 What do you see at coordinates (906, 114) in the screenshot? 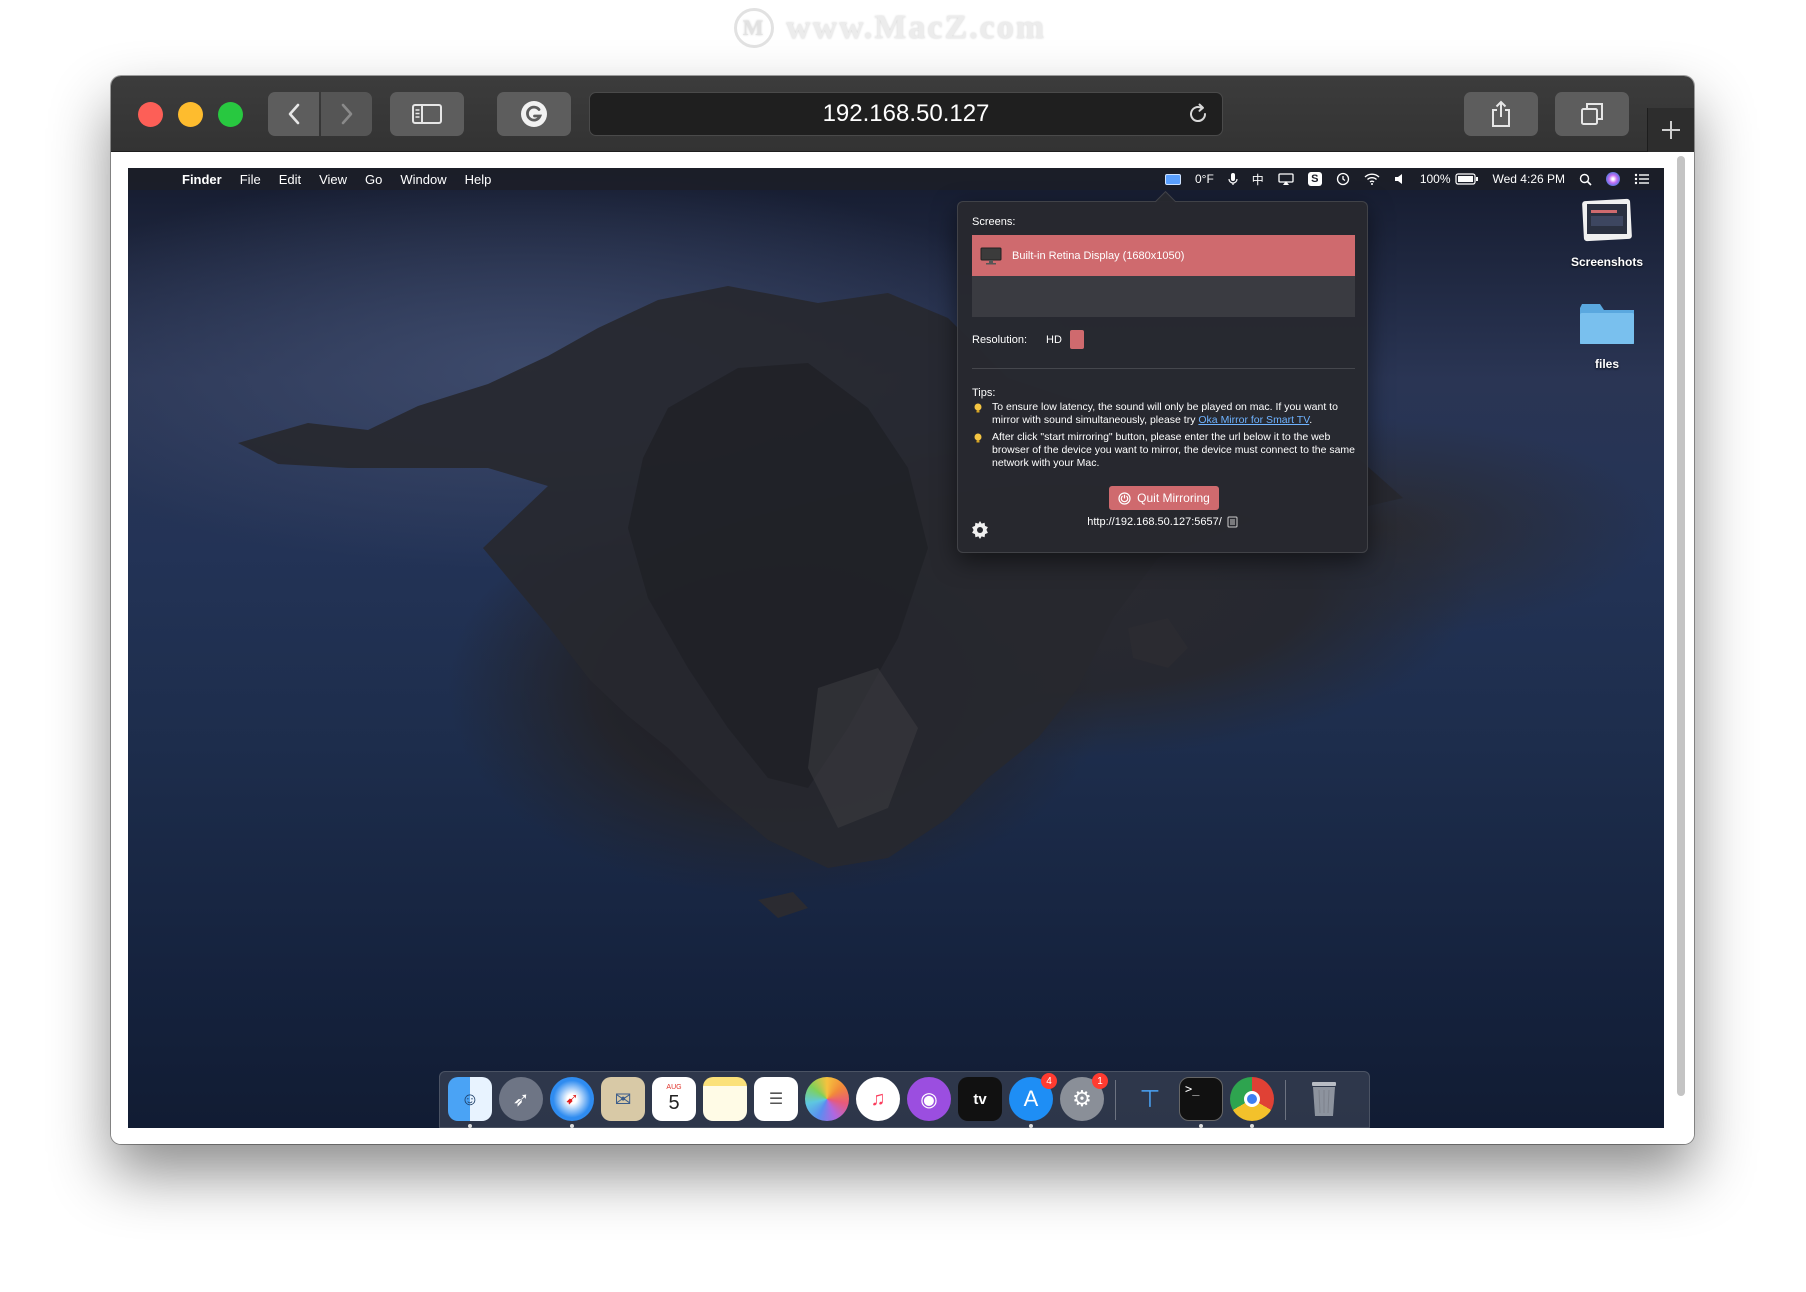
I see `address-bar: 192.168.50.127` at bounding box center [906, 114].